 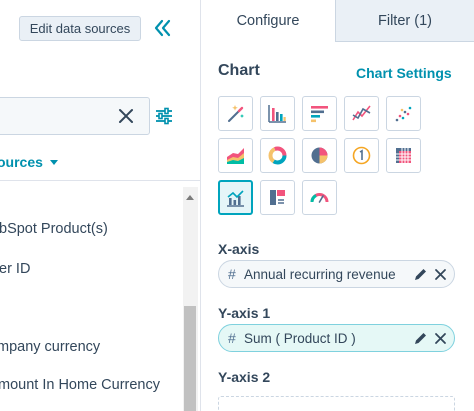 I want to click on vertical-bar-chart-icon, so click(x=277, y=114).